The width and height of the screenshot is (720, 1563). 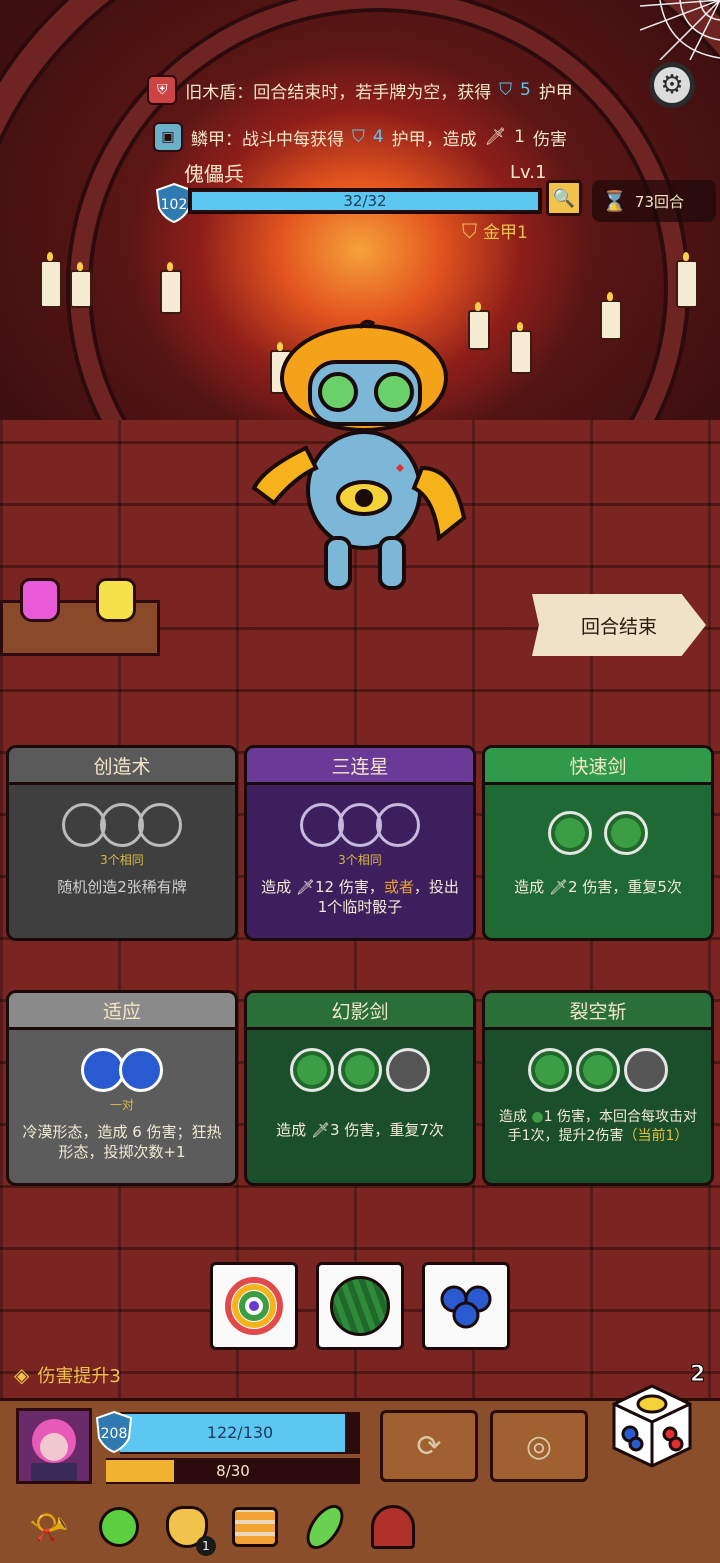 I want to click on turn-counter: ⌛ 73回合, so click(x=654, y=201).